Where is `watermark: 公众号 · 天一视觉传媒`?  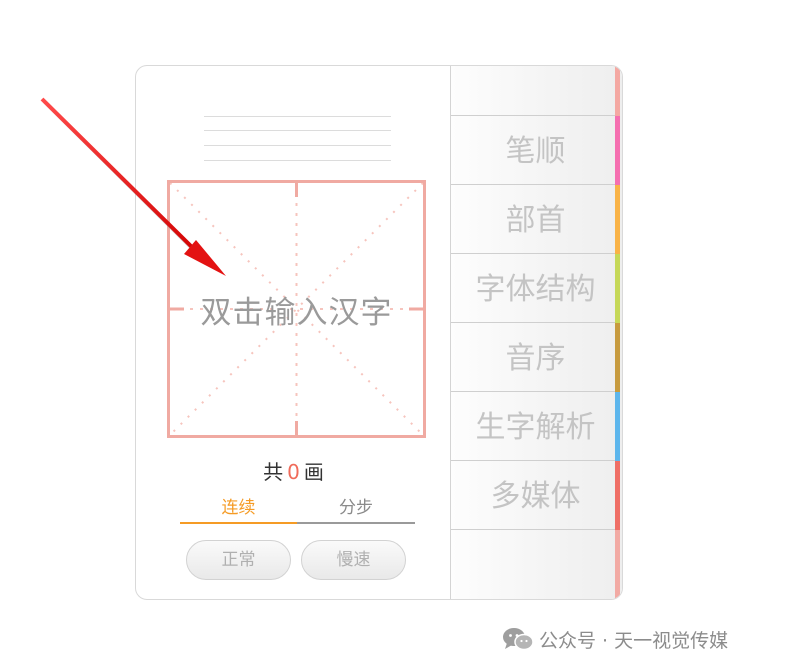
watermark: 公众号 · 天一视觉传媒 is located at coordinates (615, 639).